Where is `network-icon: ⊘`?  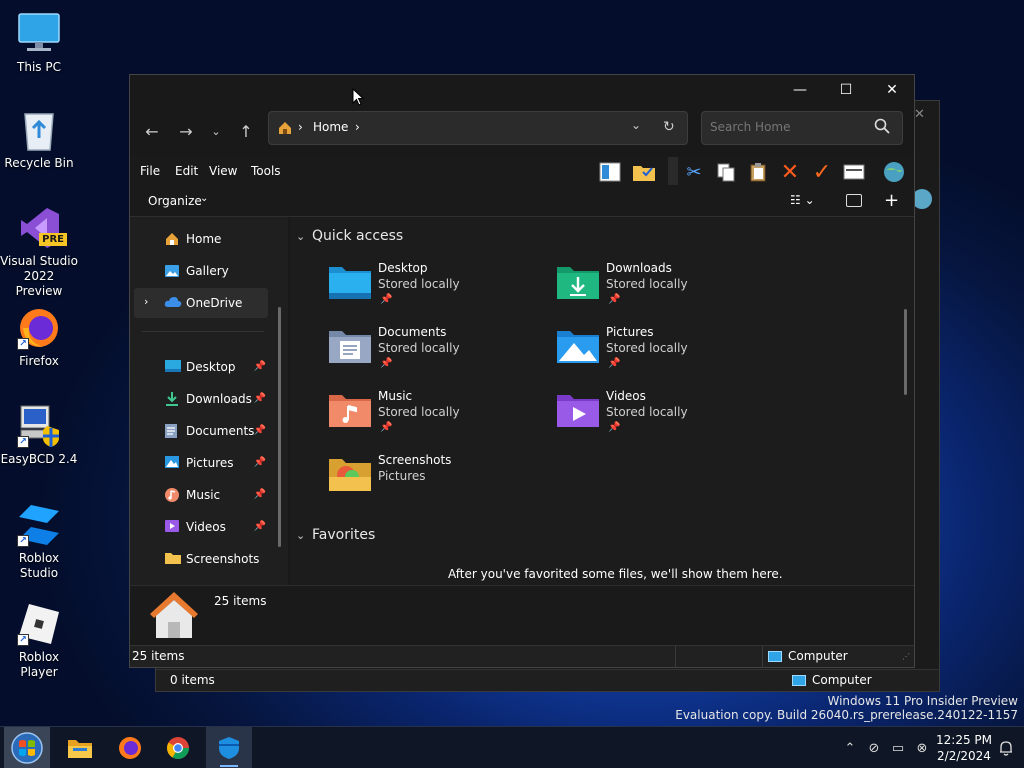 network-icon: ⊘ is located at coordinates (874, 747).